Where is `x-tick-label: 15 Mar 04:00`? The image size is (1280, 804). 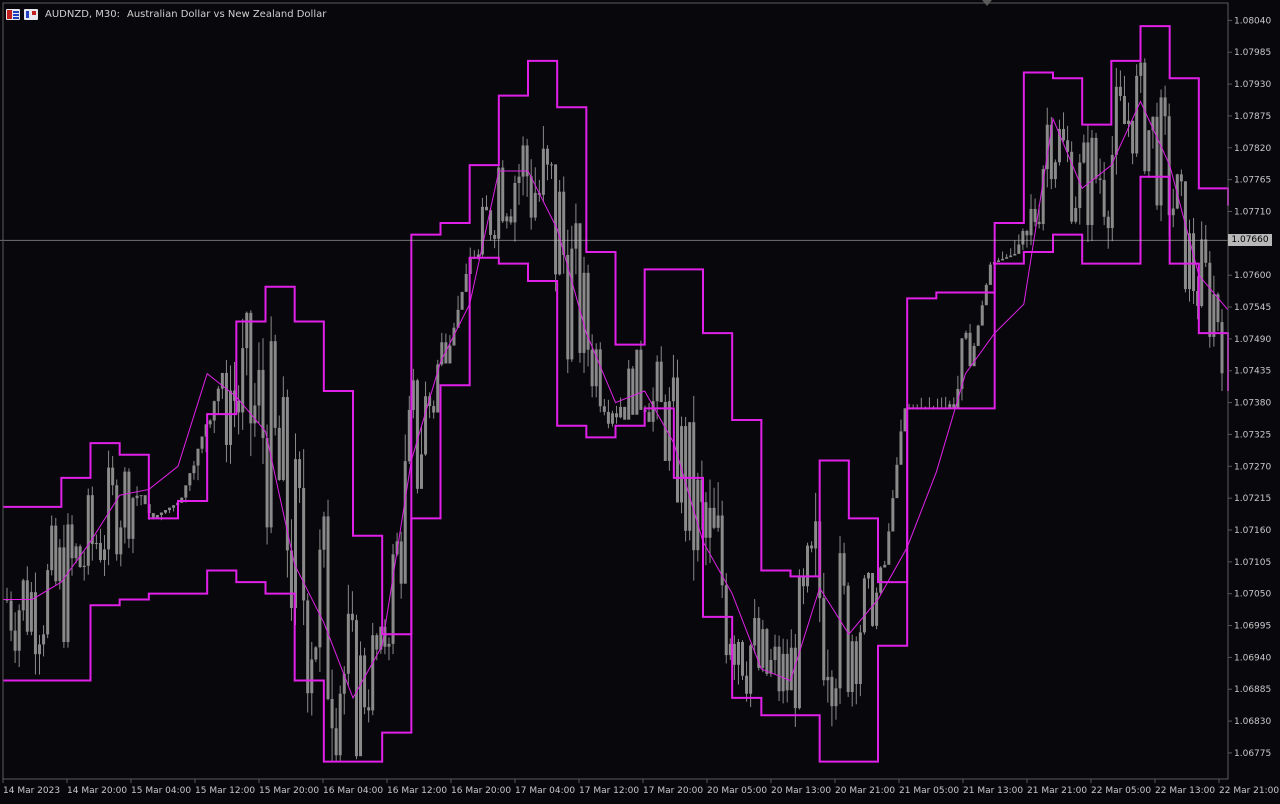 x-tick-label: 15 Mar 04:00 is located at coordinates (161, 791).